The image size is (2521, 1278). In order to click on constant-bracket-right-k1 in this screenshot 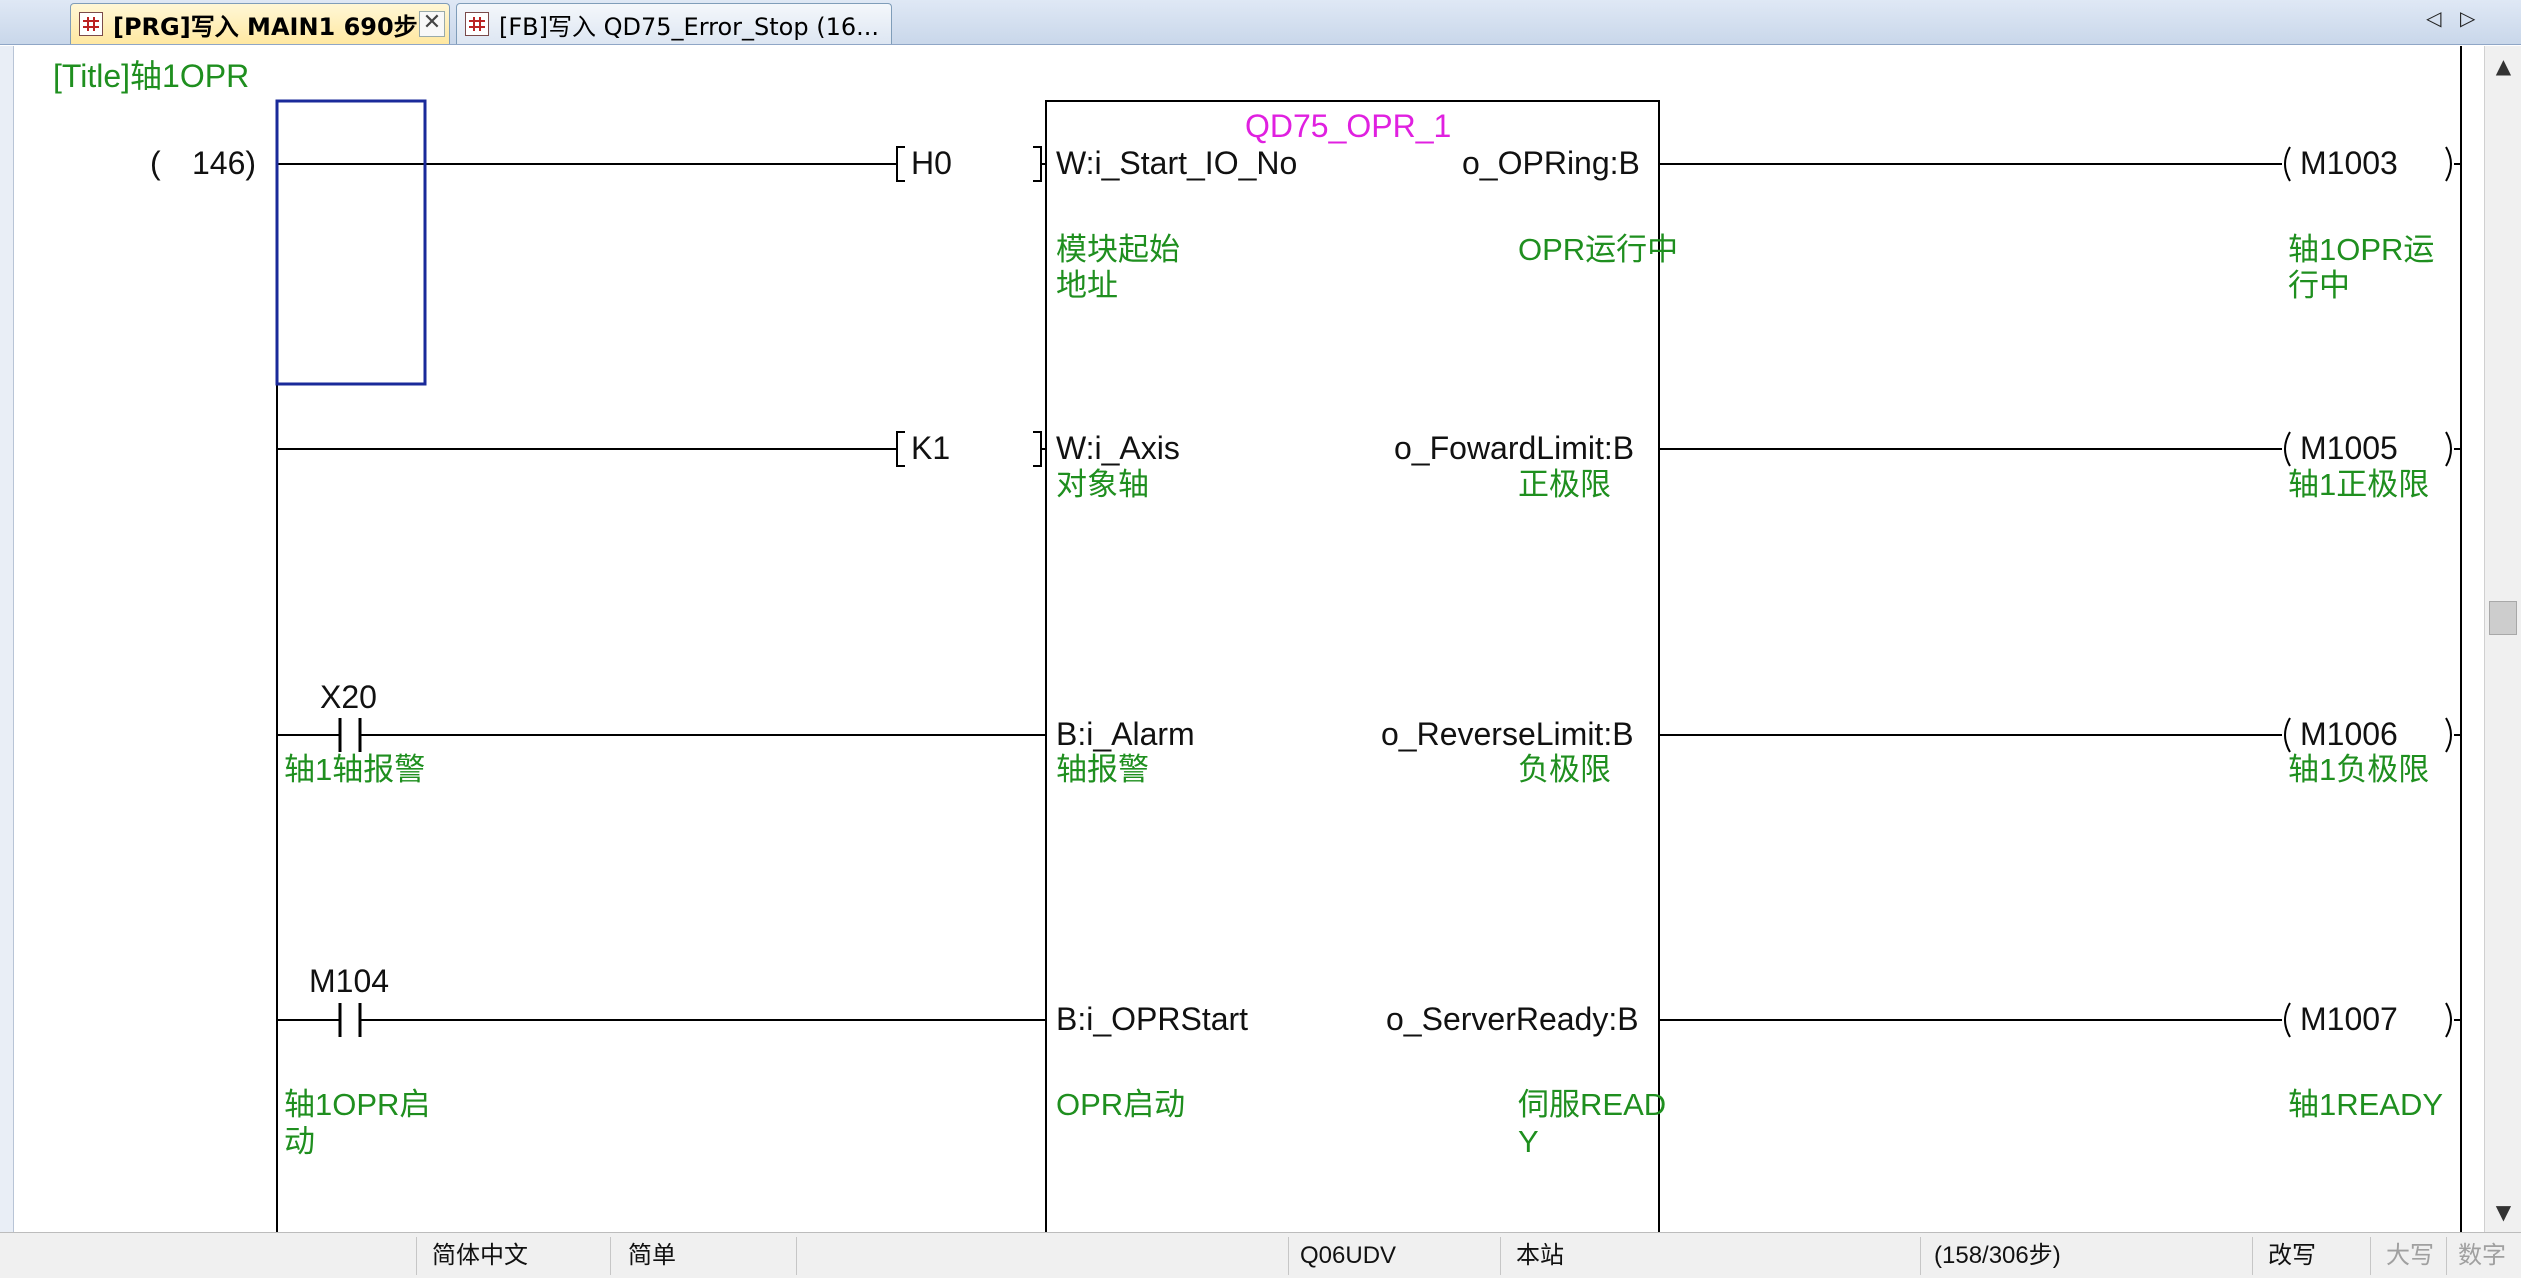, I will do `click(1037, 449)`.